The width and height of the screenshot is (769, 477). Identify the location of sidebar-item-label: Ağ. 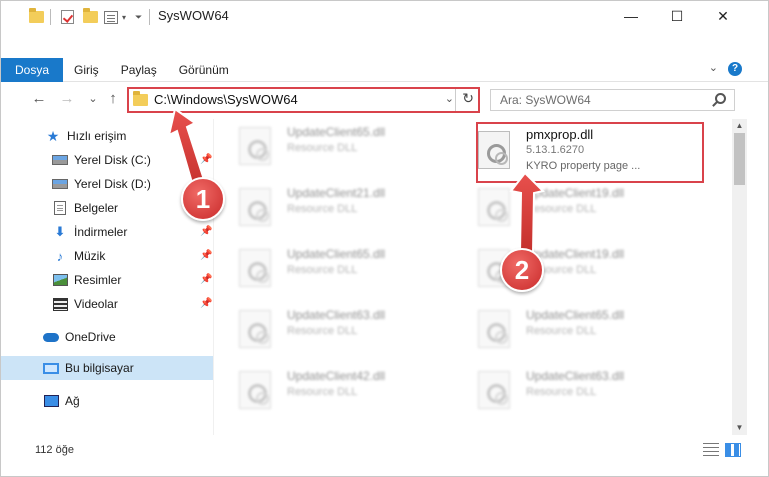
(72, 401).